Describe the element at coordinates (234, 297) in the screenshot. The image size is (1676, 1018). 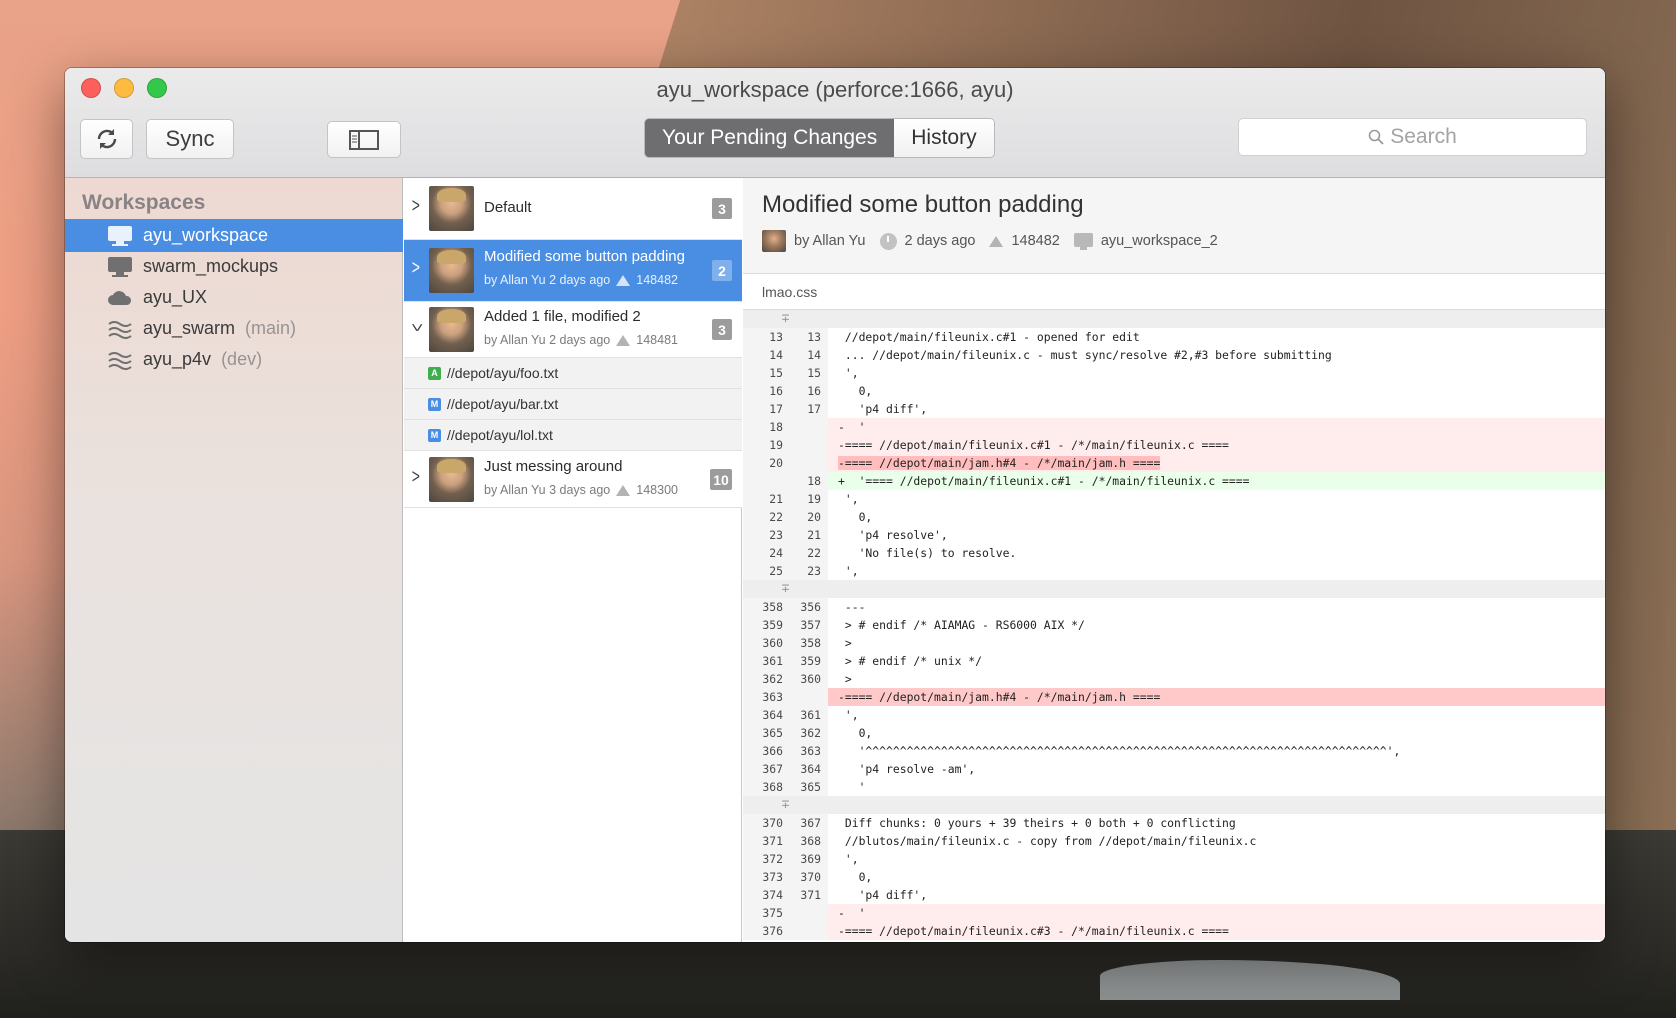
I see `sidebar-item-ayu-ux: ayu_UX` at that location.